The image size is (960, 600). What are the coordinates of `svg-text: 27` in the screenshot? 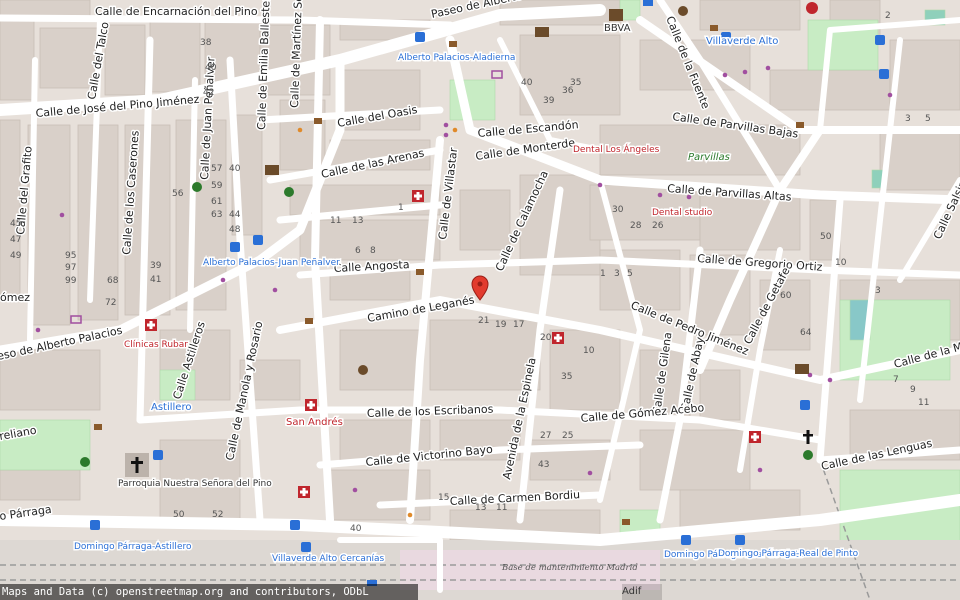 It's located at (545, 436).